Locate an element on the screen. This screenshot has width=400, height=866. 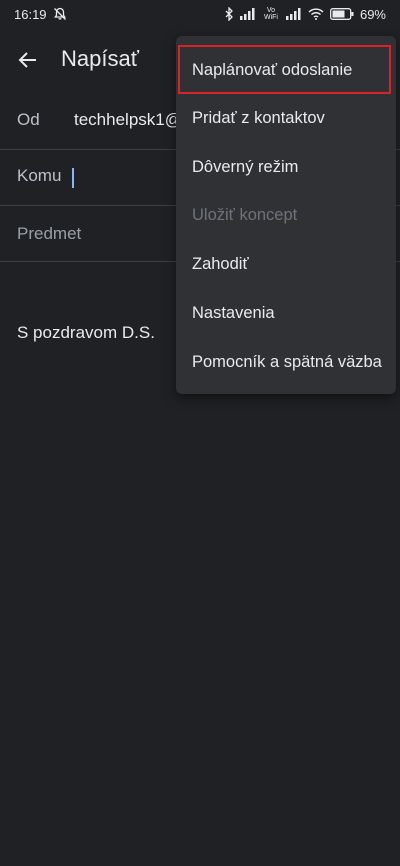
menu-item-label: Dôverný režim is located at coordinates (245, 166).